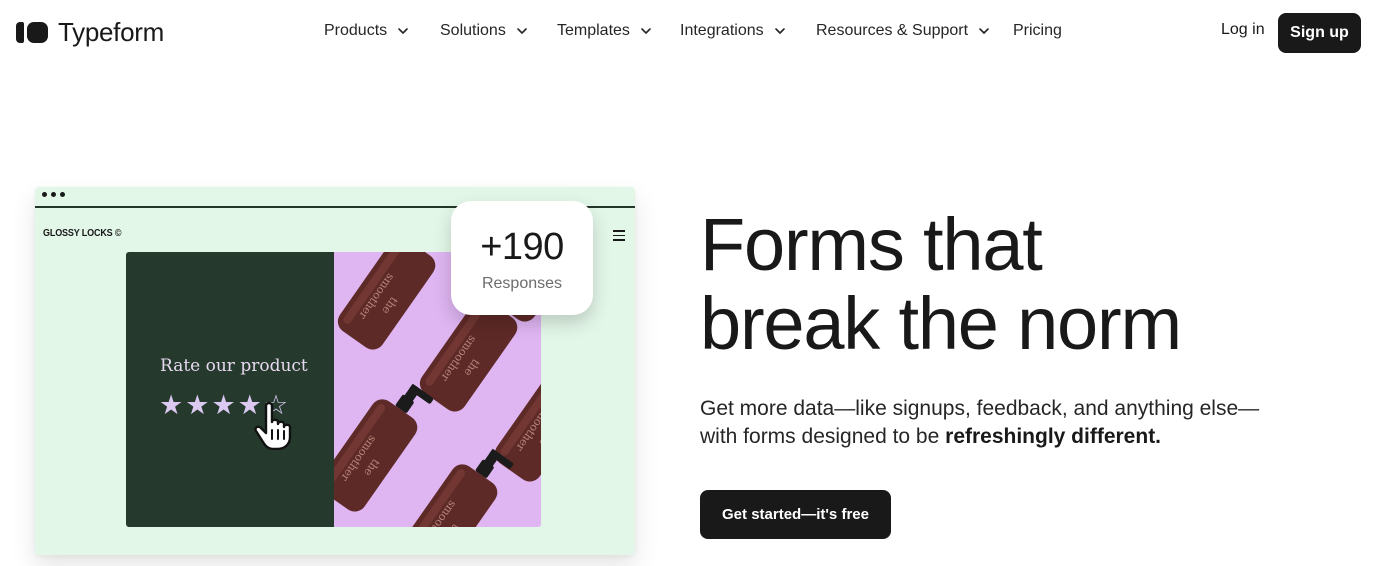  I want to click on nav-item-products: Products, so click(366, 31).